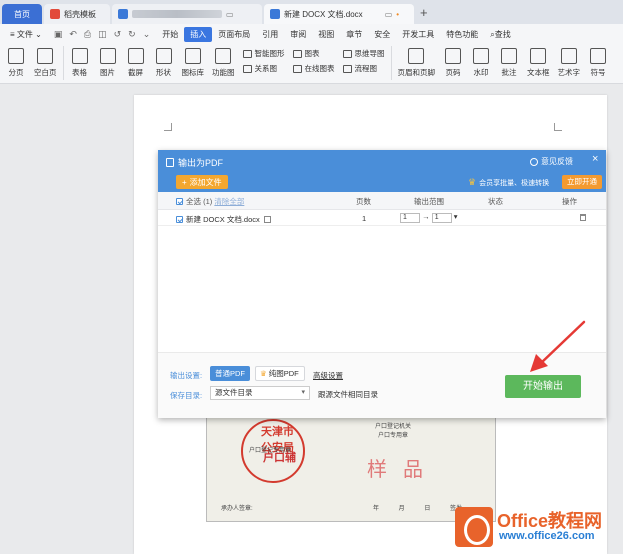  Describe the element at coordinates (509, 62) in the screenshot. I see `comment-button: 批注` at that location.